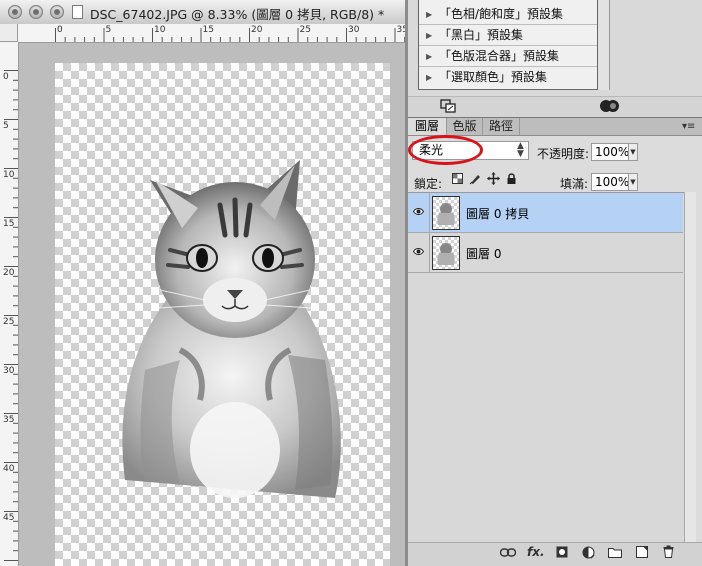 This screenshot has height=566, width=702. I want to click on tab-channels: 色版, so click(464, 126).